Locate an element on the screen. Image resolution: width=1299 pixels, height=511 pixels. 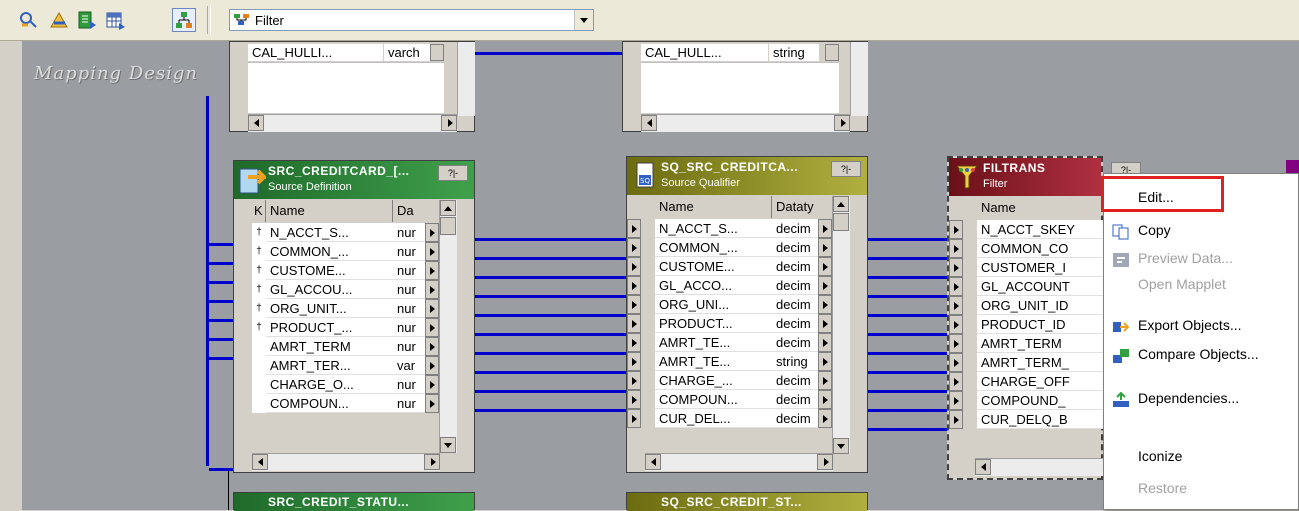
col-key: K is located at coordinates (259, 211).